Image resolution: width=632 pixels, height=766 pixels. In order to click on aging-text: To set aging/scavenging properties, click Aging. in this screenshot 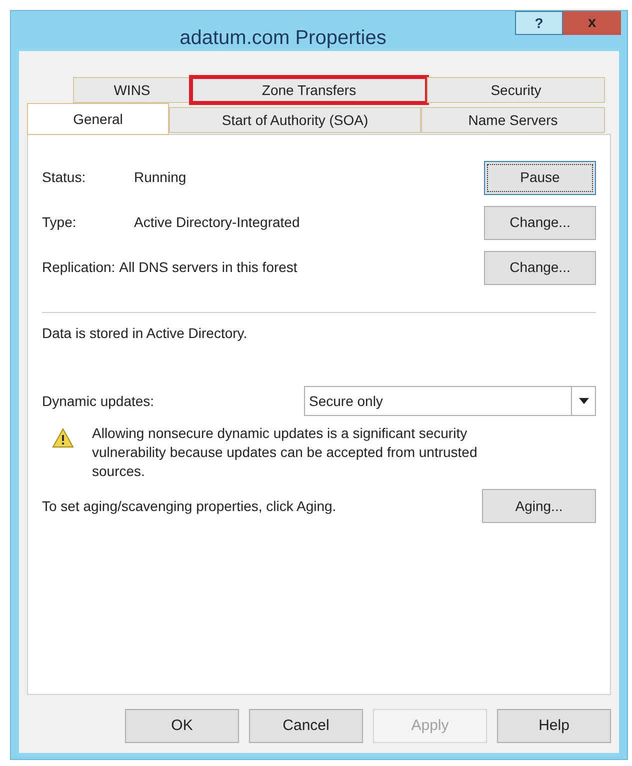, I will do `click(189, 506)`.